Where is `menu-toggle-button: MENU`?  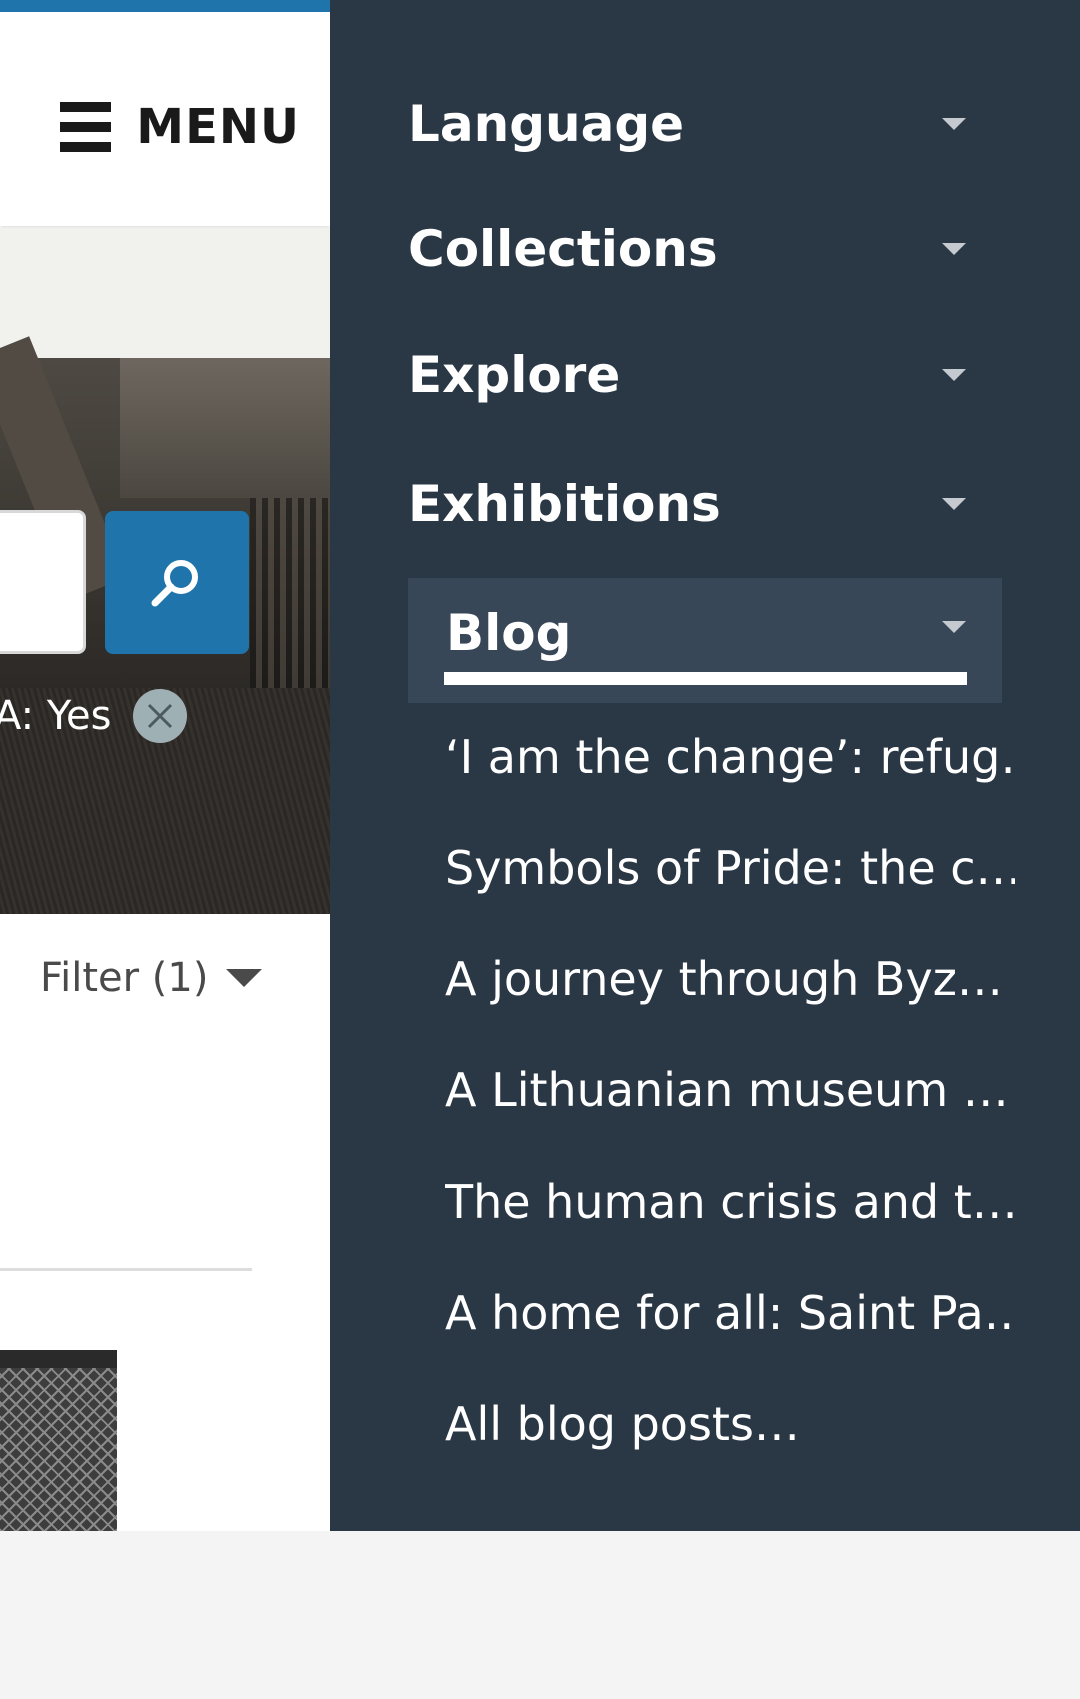 menu-toggle-button: MENU is located at coordinates (180, 127).